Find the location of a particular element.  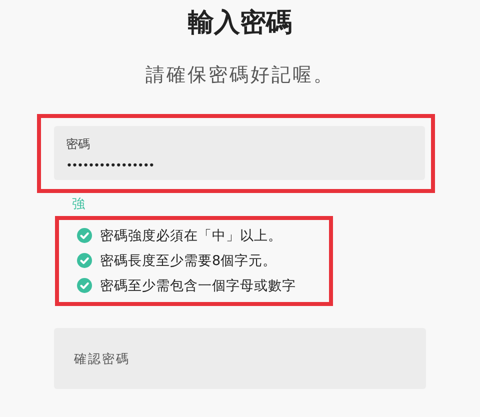

password-value: •••••••••••••••• is located at coordinates (110, 166).